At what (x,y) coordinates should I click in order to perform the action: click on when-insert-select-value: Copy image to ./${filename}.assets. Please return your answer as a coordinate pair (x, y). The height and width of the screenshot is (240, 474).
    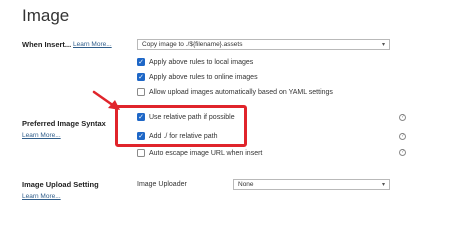
    Looking at the image, I should click on (192, 44).